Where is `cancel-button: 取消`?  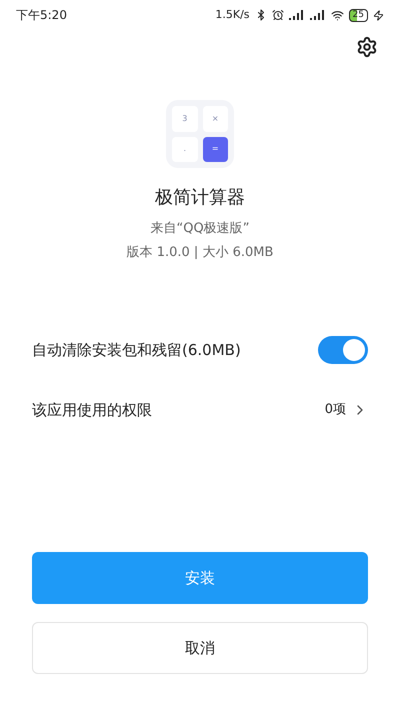 cancel-button: 取消 is located at coordinates (200, 648).